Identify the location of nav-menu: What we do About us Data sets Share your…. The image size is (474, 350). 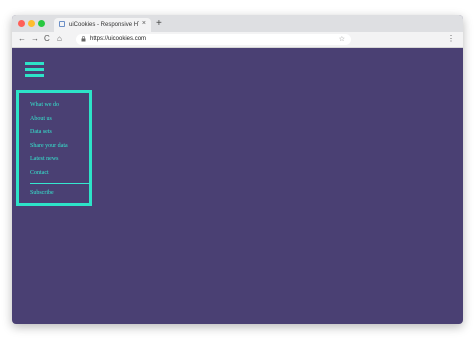
(54, 148).